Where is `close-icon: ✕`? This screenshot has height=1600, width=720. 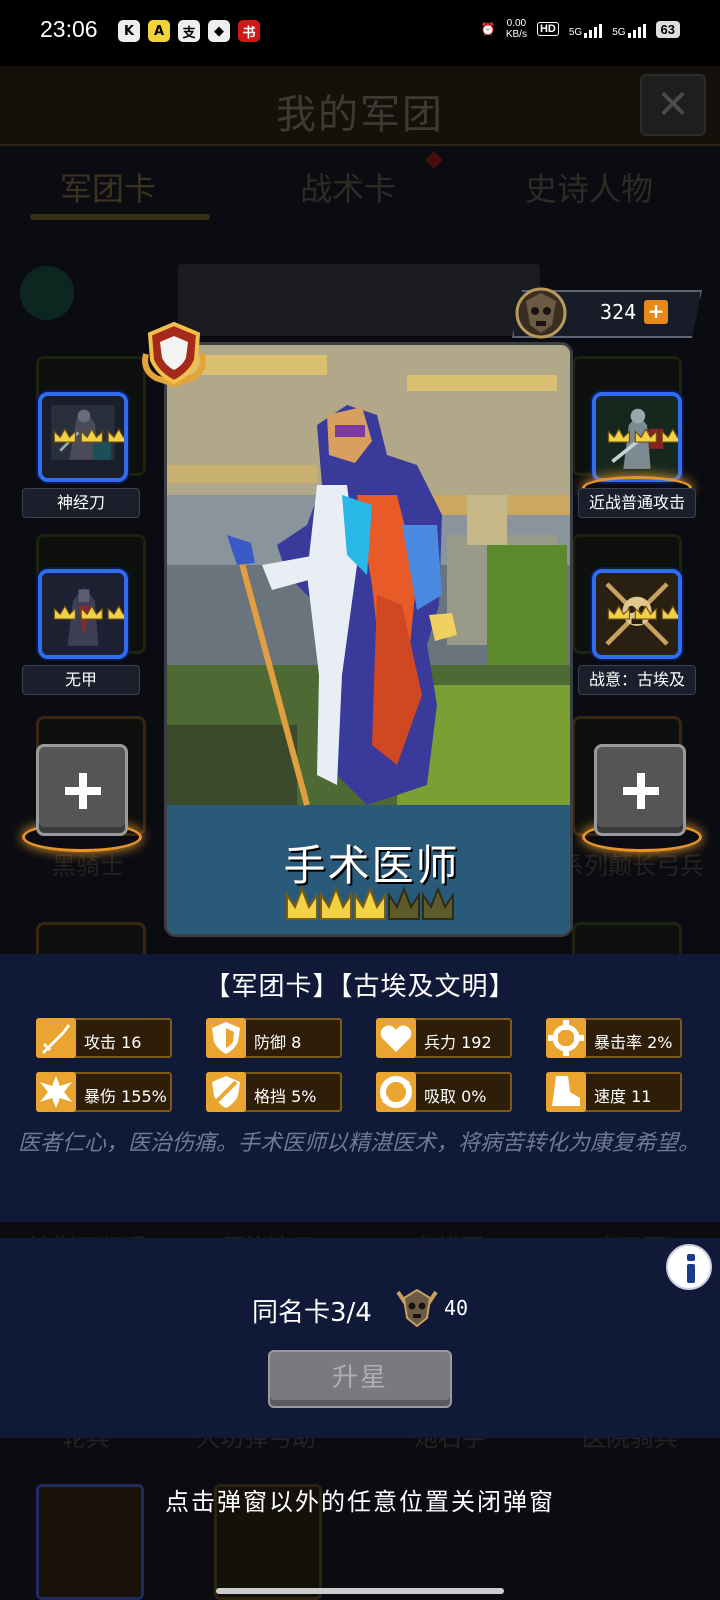 close-icon: ✕ is located at coordinates (673, 105).